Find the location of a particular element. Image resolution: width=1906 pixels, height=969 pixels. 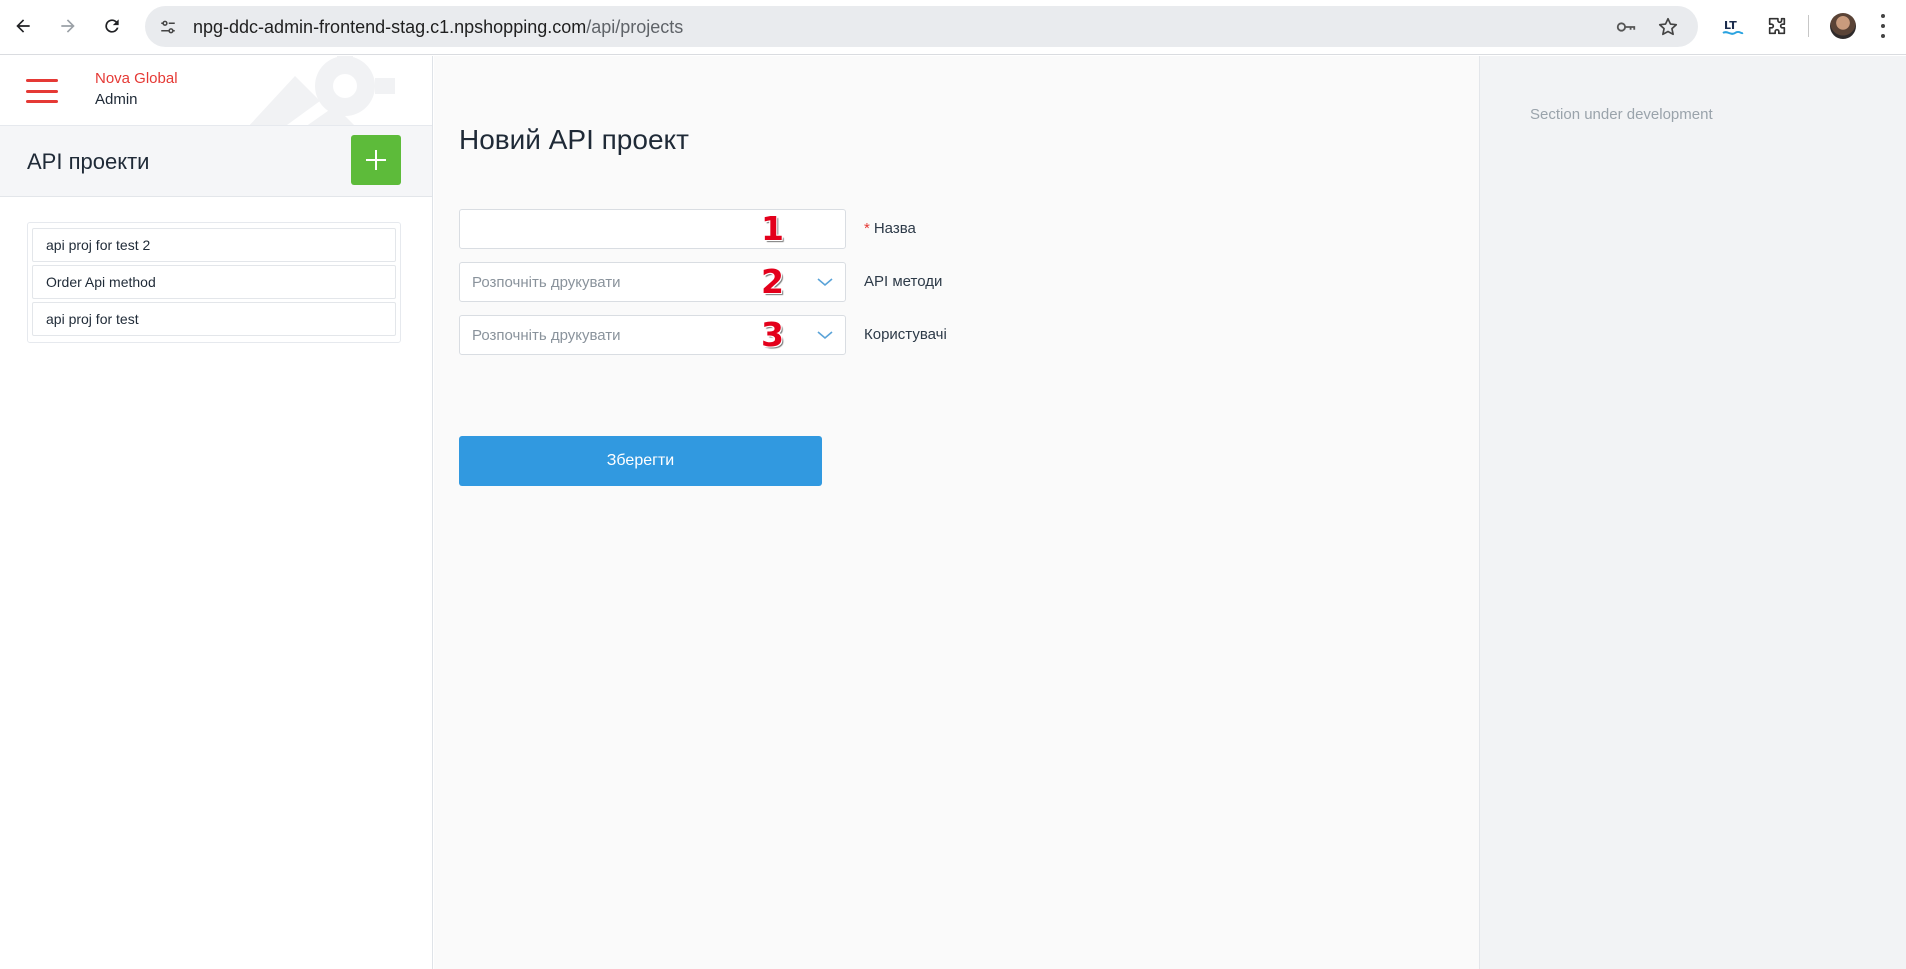

browser-menu-icon is located at coordinates (1883, 26).